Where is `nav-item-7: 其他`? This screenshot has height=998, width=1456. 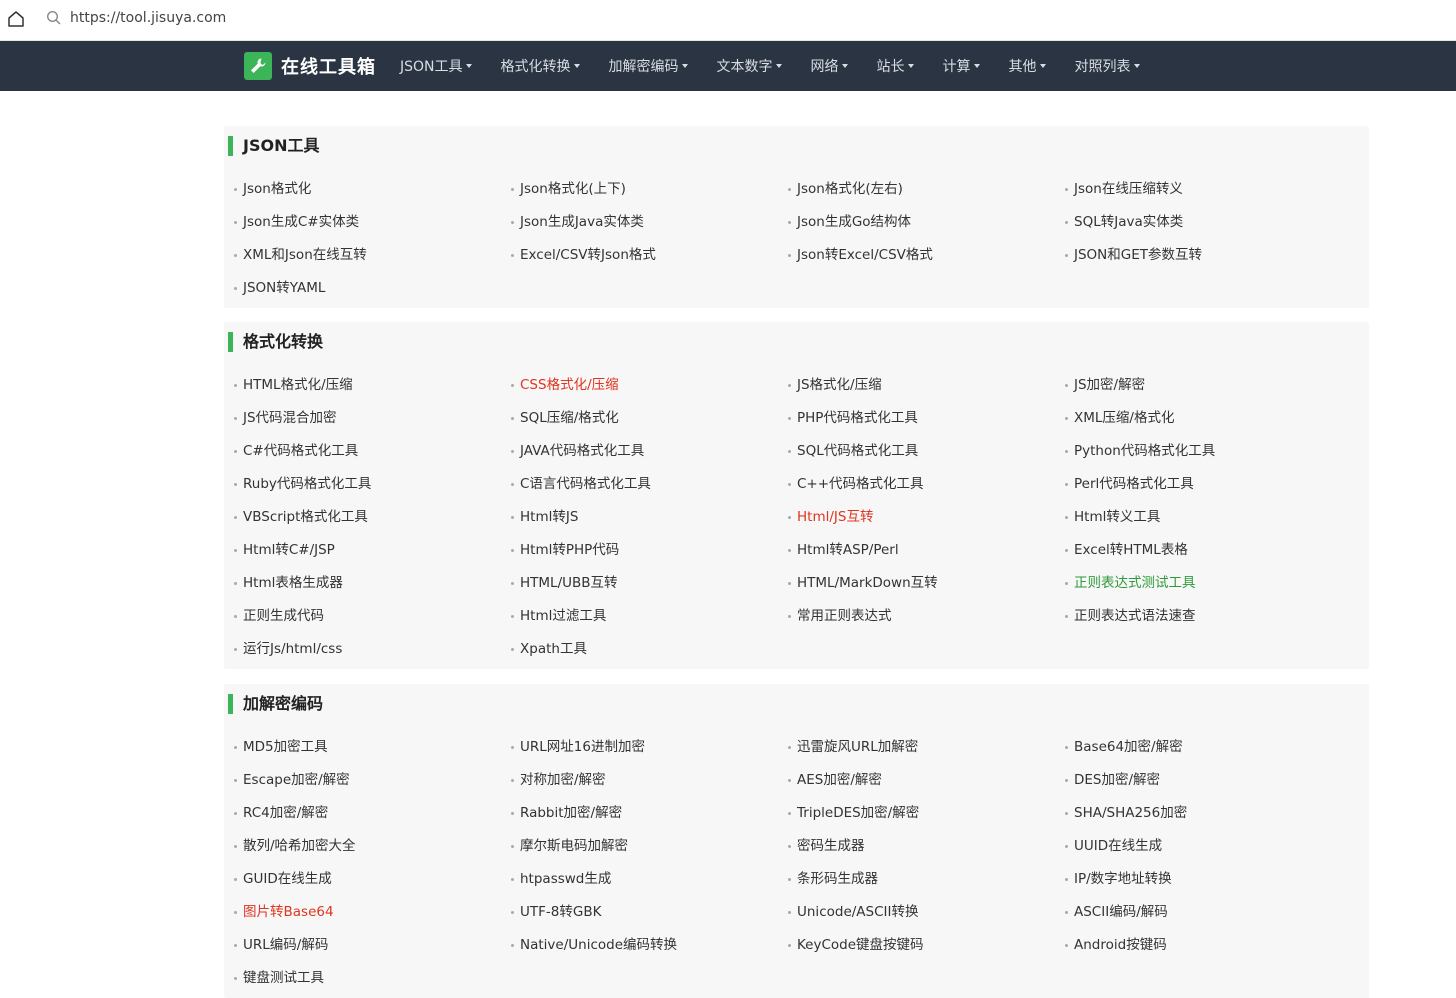
nav-item-7: 其他 is located at coordinates (1027, 66).